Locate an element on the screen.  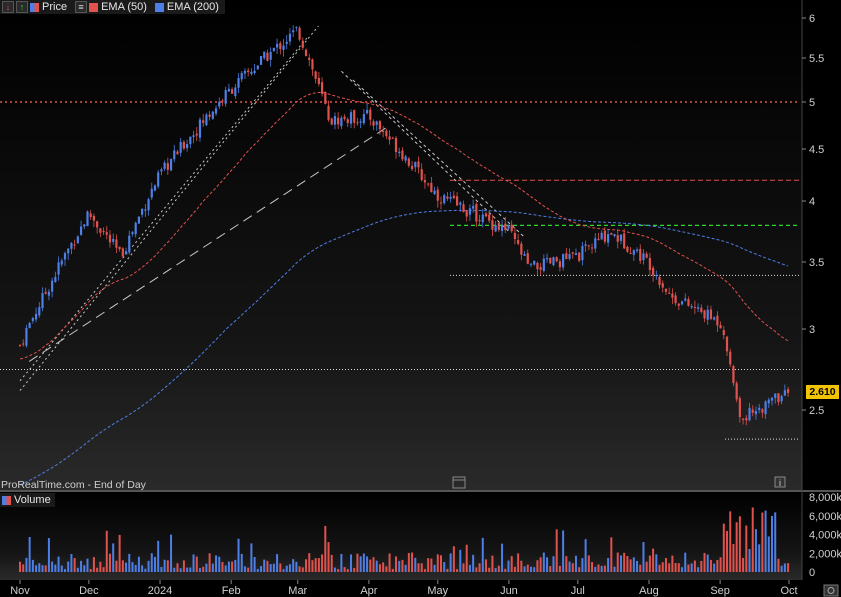
up-arrow-icon: ↑ is located at coordinates (22, 7).